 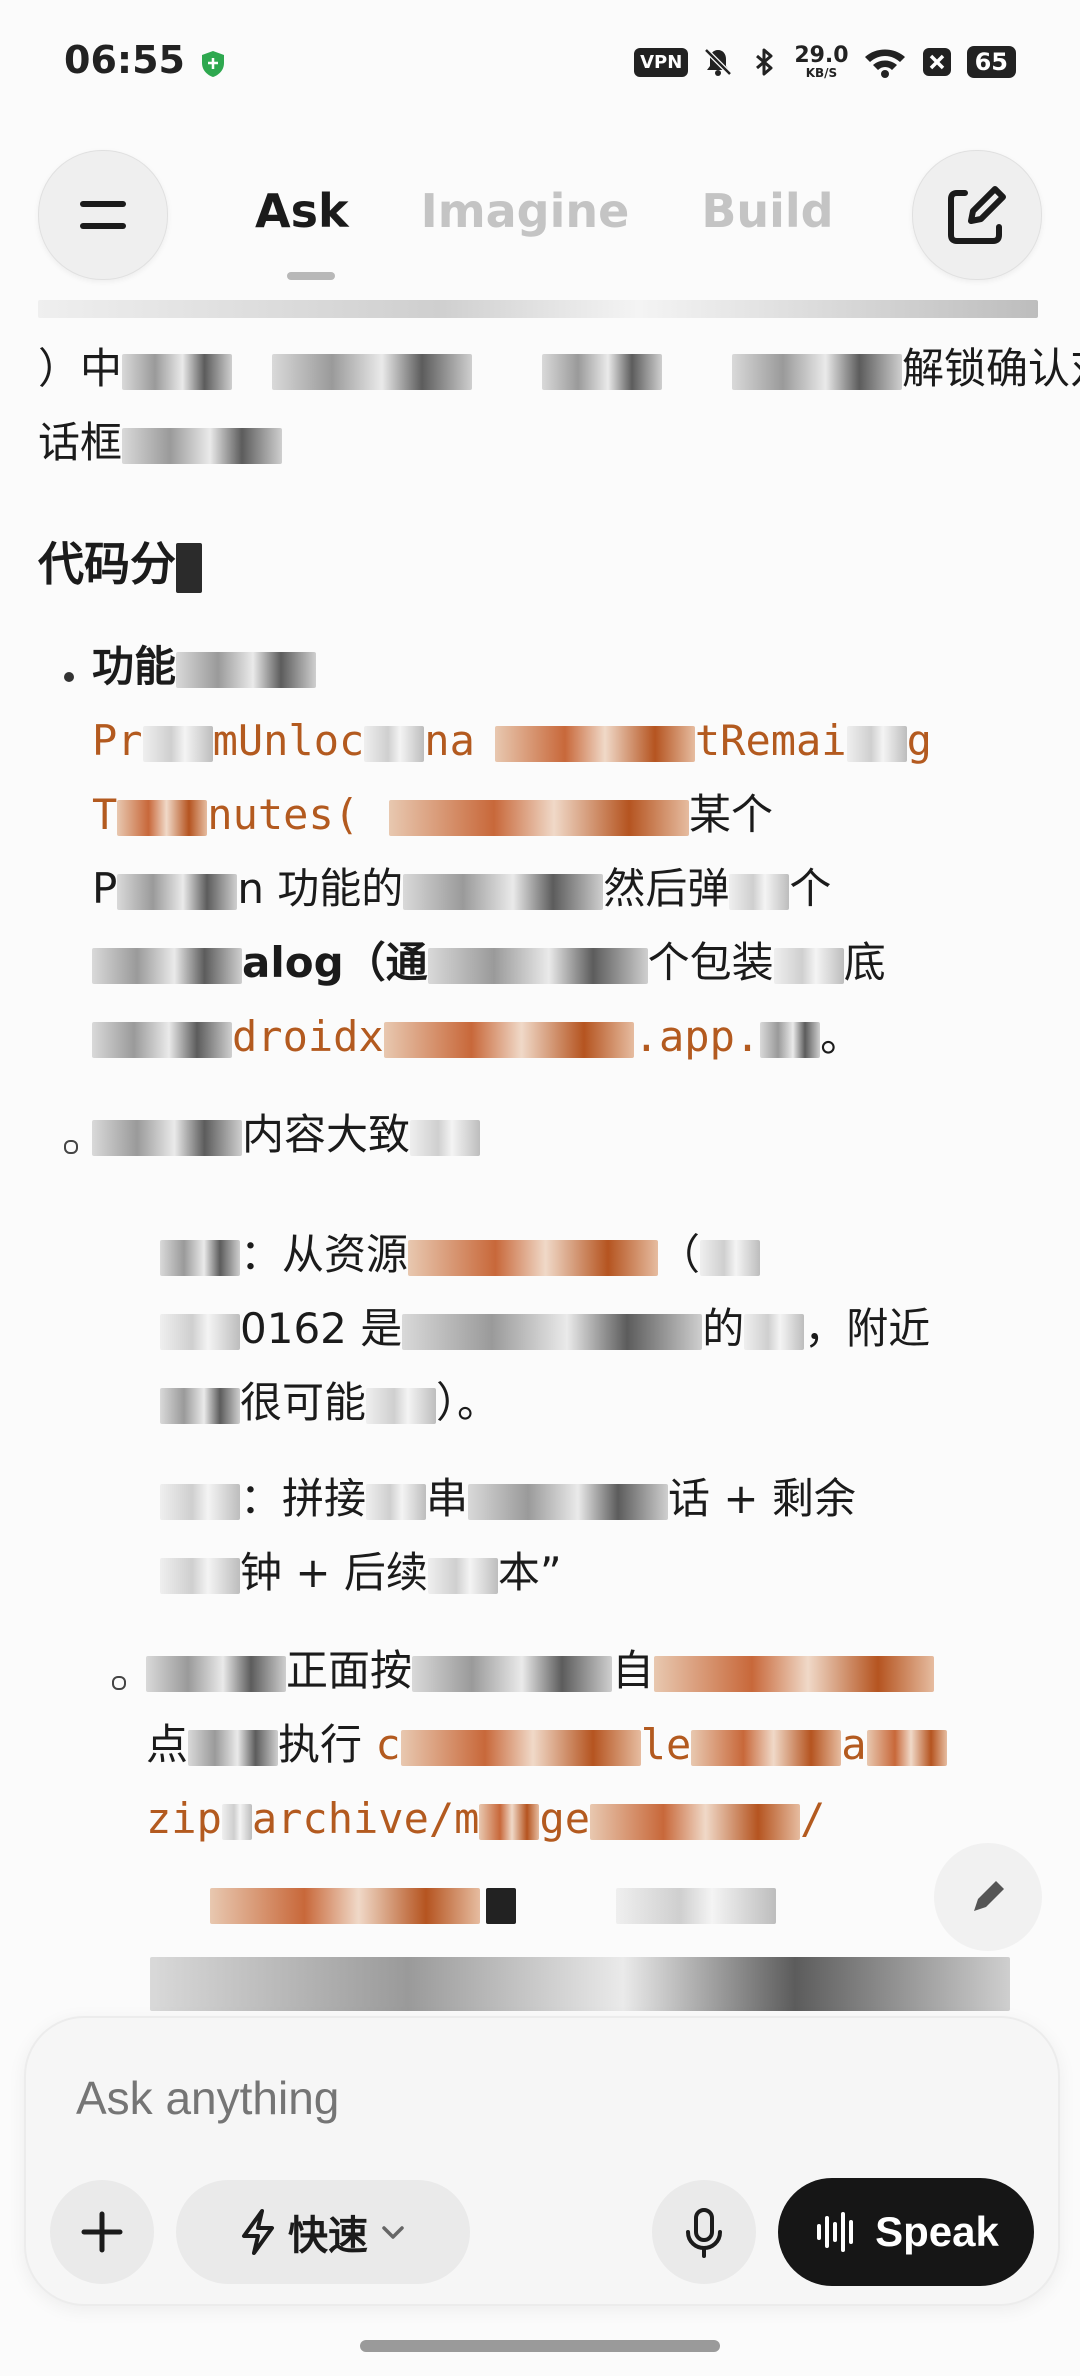 What do you see at coordinates (718, 62) in the screenshot?
I see `bell-muted-icon` at bounding box center [718, 62].